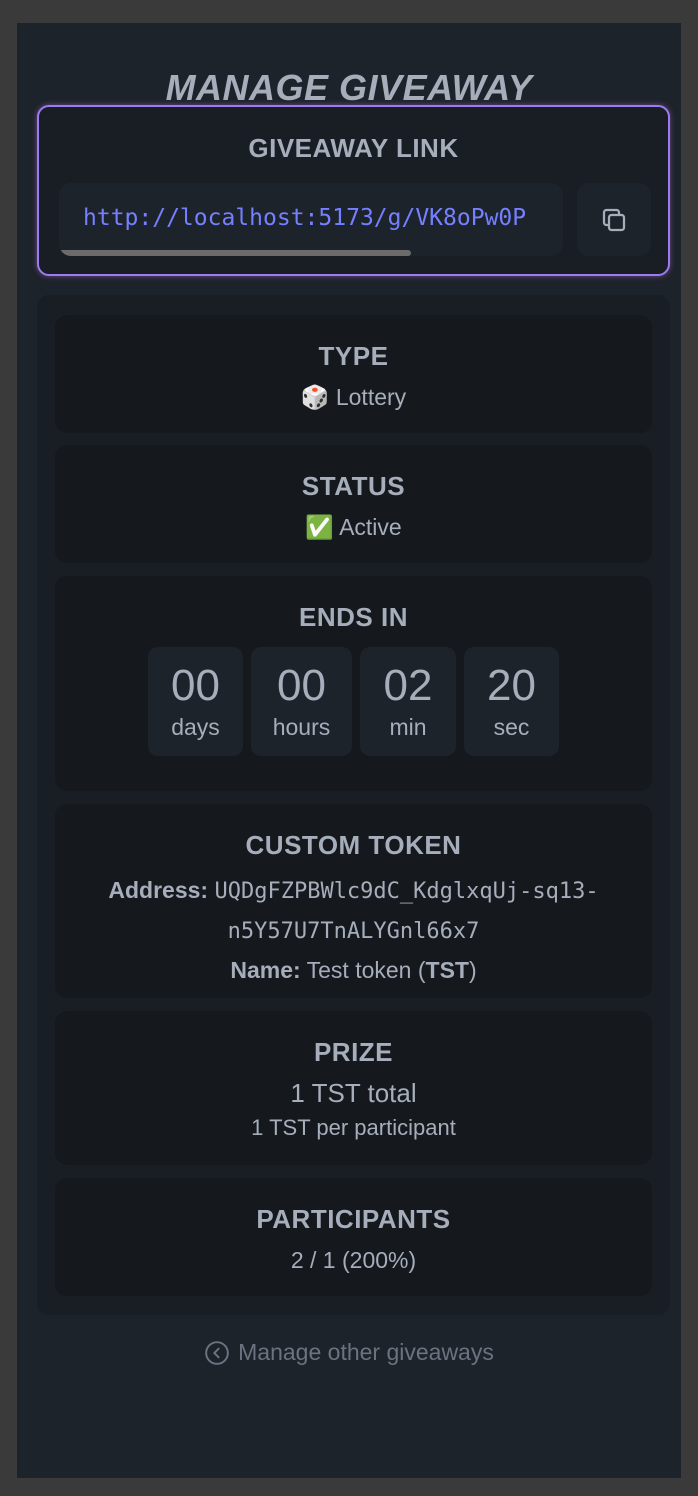  I want to click on countdown-seconds-value: 20, so click(511, 685).